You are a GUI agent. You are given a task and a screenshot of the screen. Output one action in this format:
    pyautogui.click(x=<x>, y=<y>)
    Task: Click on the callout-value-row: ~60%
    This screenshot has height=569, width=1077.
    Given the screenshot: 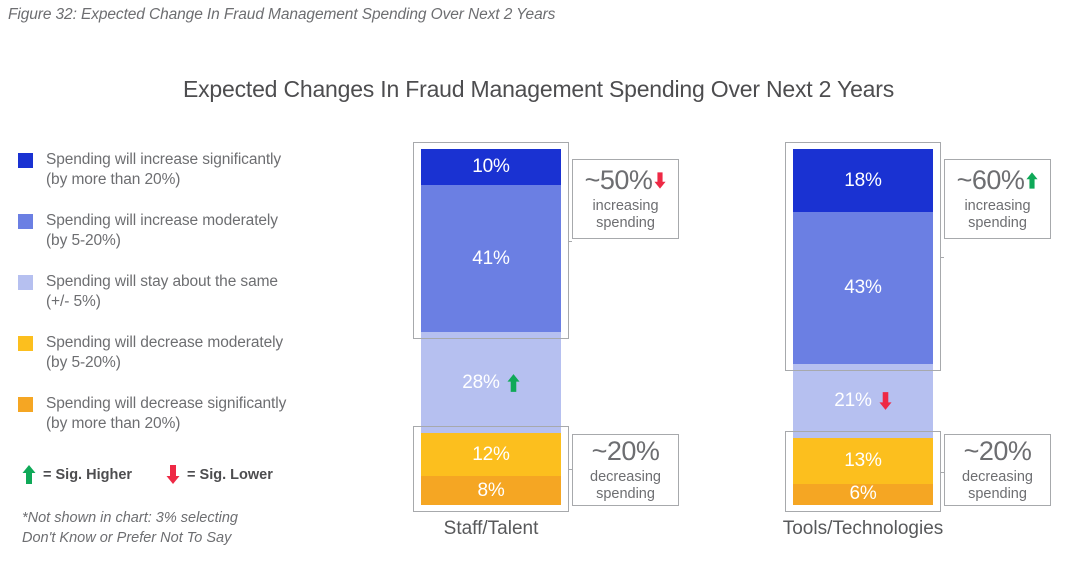 What is the action you would take?
    pyautogui.click(x=997, y=179)
    